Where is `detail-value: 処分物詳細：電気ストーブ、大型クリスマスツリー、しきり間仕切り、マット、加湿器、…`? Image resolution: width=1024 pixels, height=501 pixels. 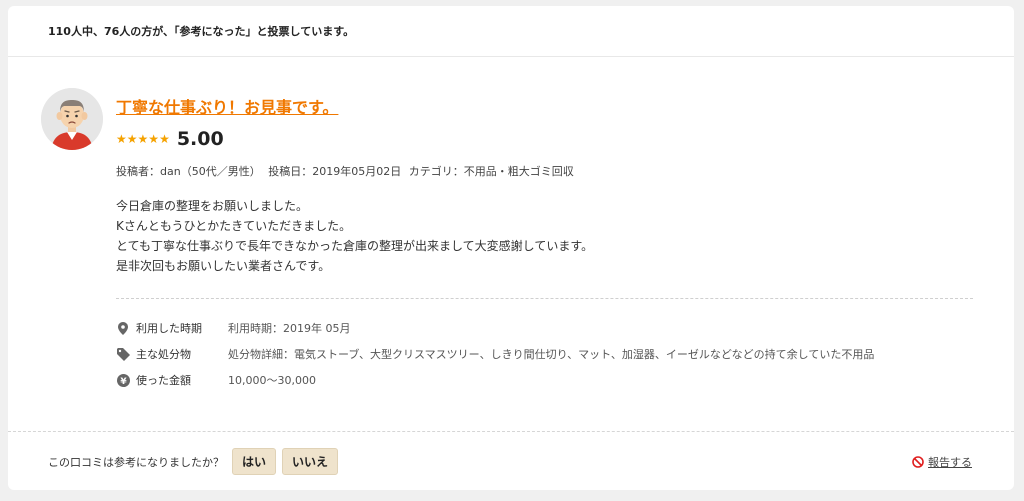 detail-value: 処分物詳細：電気ストーブ、大型クリスマスツリー、しきり間仕切り、マット、加湿器、… is located at coordinates (551, 354).